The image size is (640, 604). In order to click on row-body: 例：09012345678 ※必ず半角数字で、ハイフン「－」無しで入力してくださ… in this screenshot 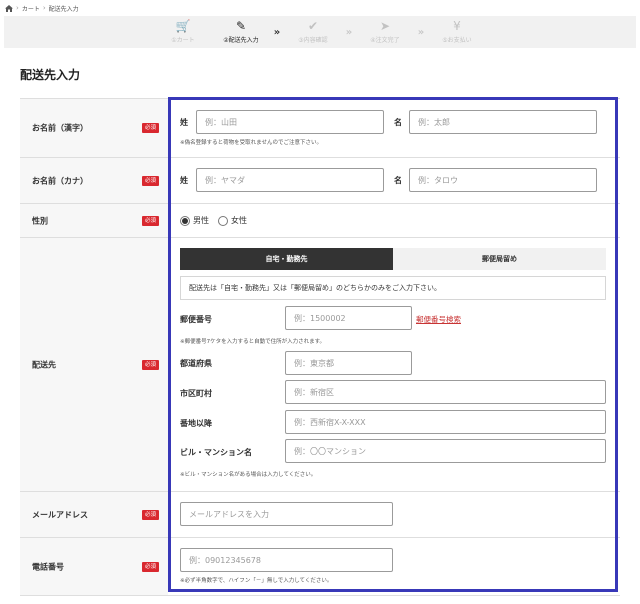, I will do `click(394, 566)`.